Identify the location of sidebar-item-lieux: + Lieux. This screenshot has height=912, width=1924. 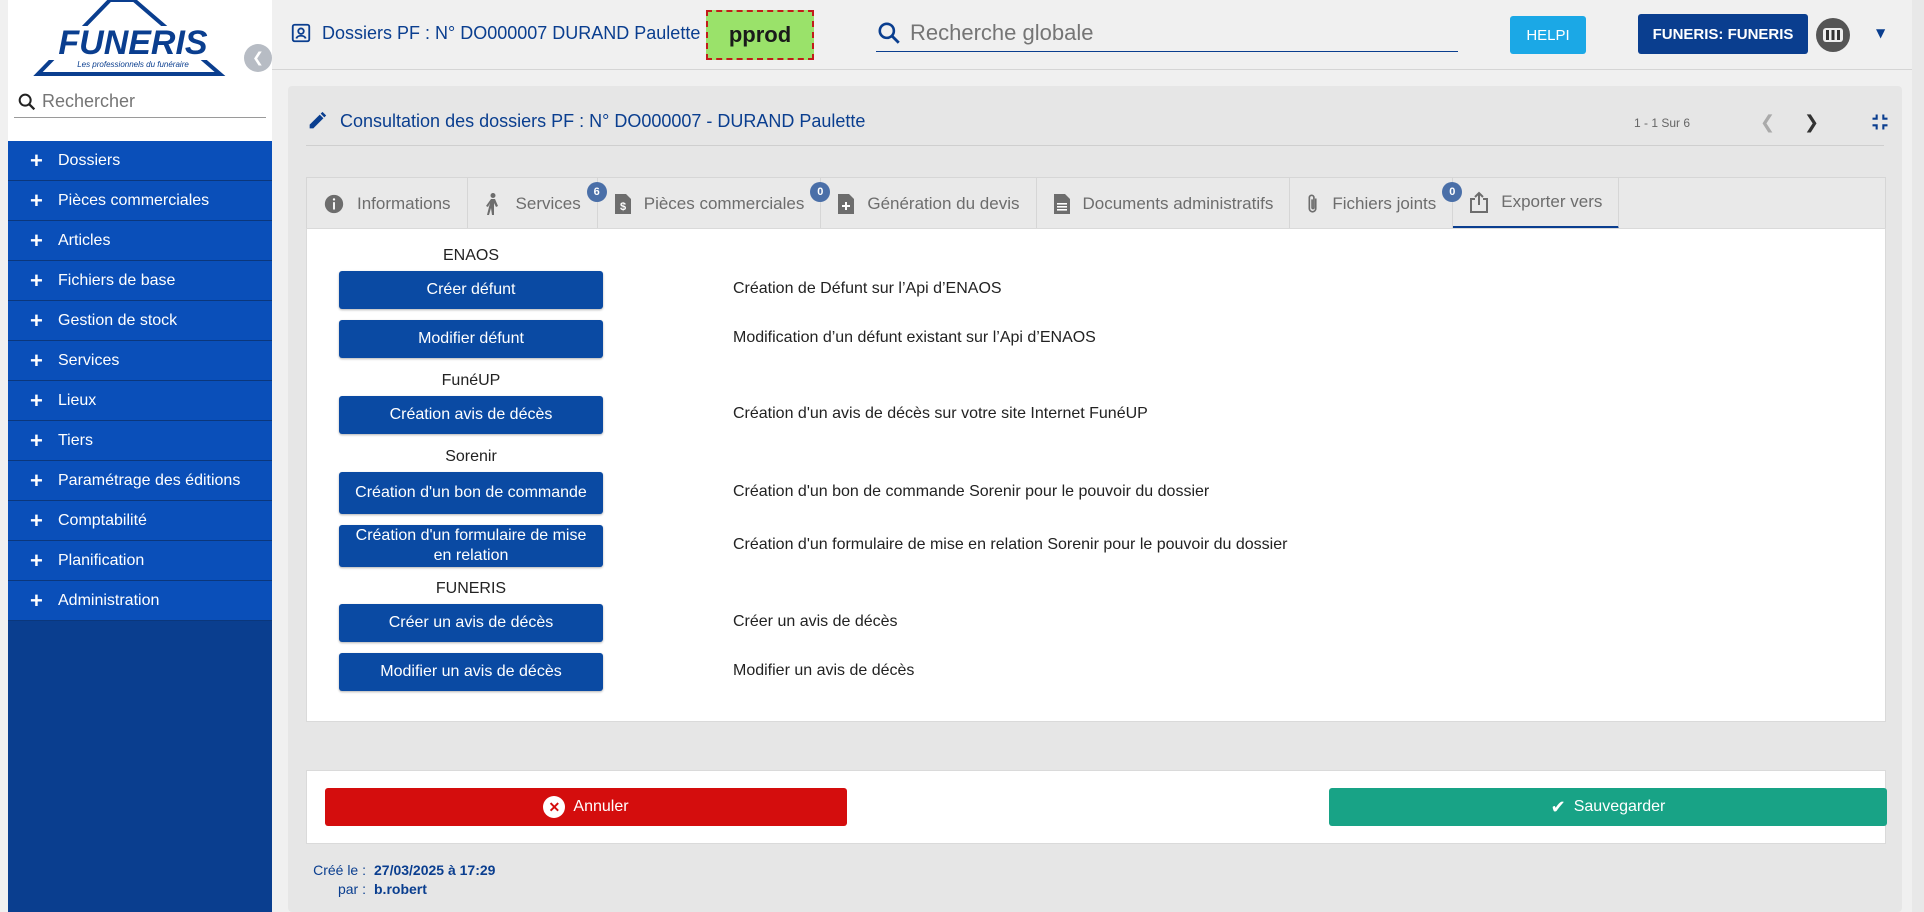
(140, 401).